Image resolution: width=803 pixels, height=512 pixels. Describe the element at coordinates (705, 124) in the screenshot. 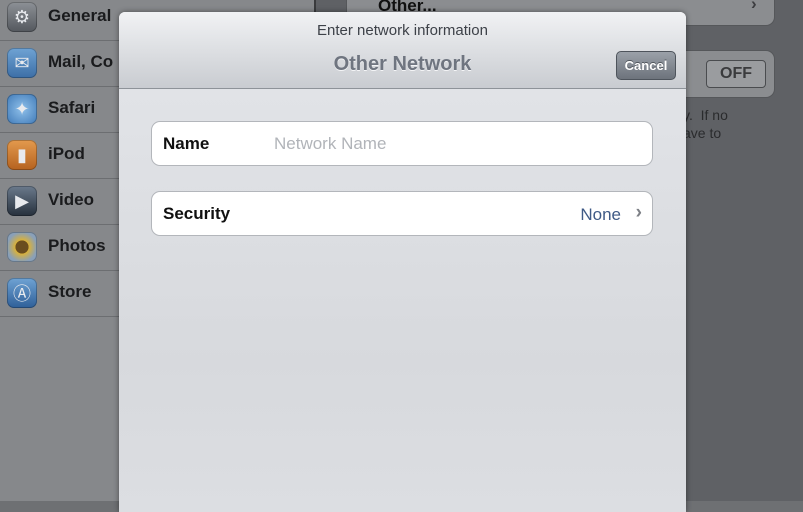

I see `ask-to-join-hint: y. If no ave to` at that location.